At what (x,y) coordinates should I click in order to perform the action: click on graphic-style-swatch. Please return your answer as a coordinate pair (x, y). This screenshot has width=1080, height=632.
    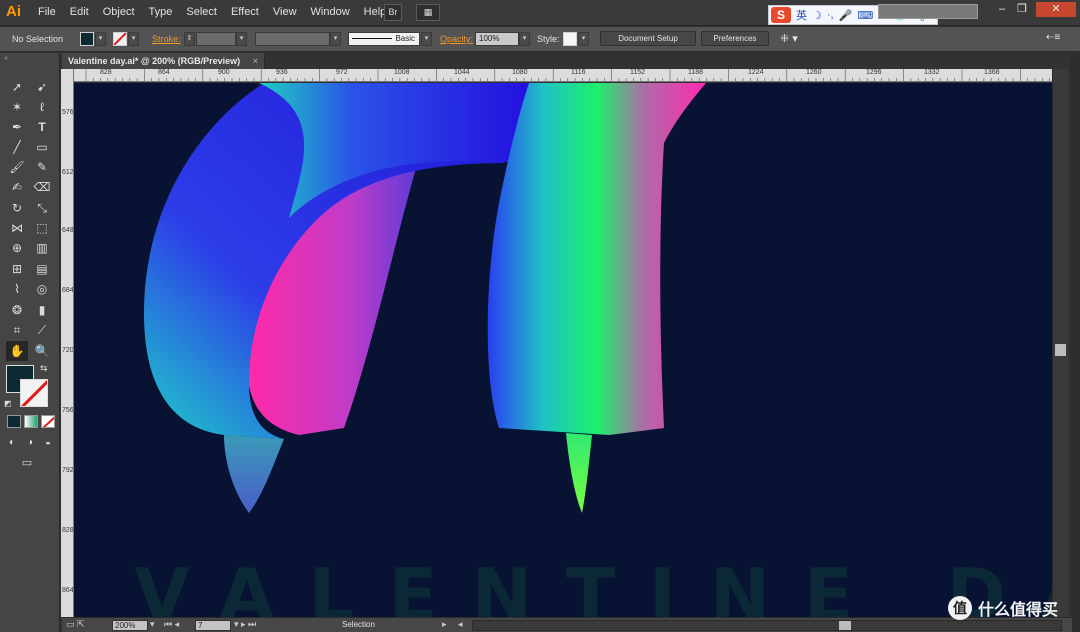
    Looking at the image, I should click on (570, 39).